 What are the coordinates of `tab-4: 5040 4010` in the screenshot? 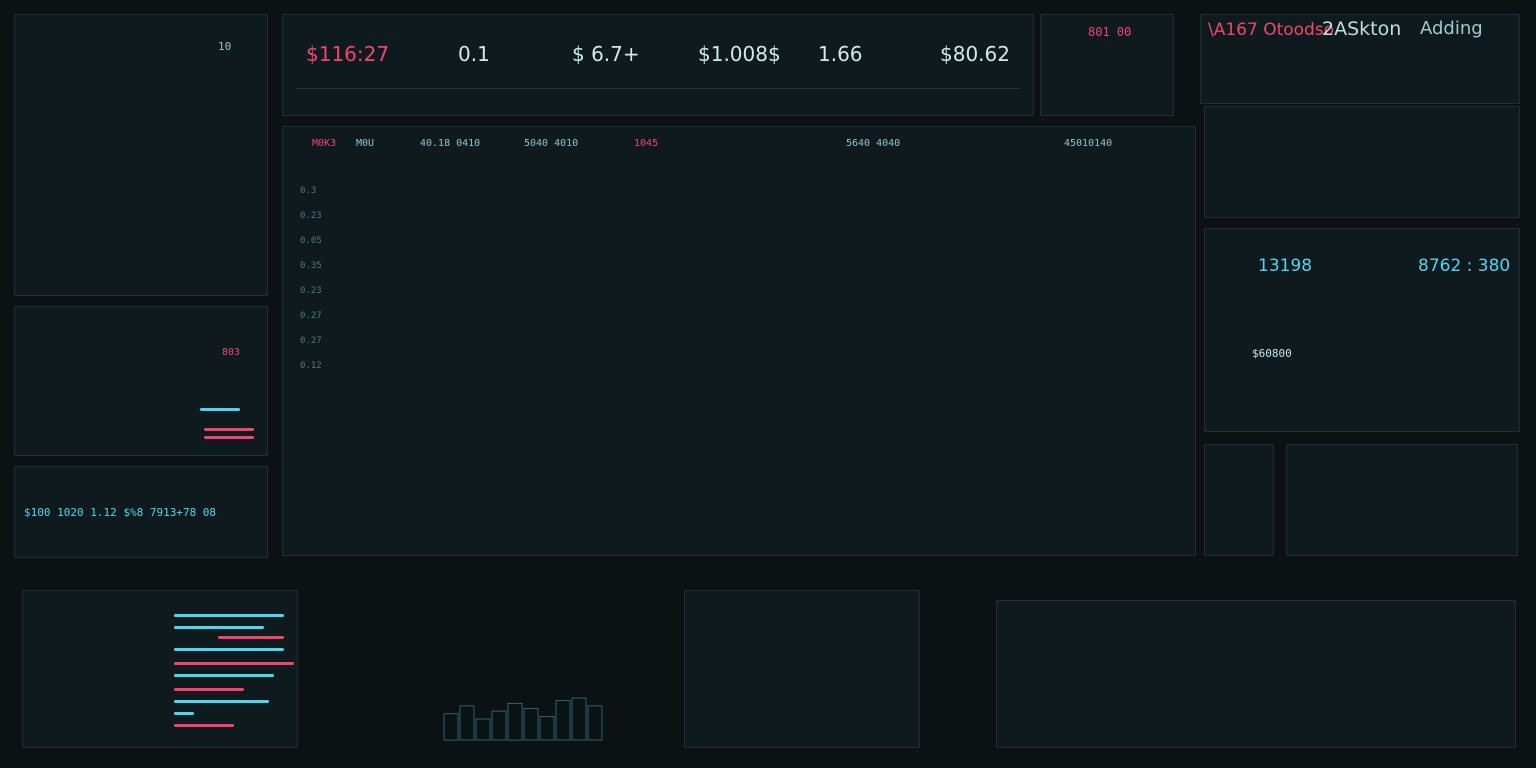 It's located at (551, 143).